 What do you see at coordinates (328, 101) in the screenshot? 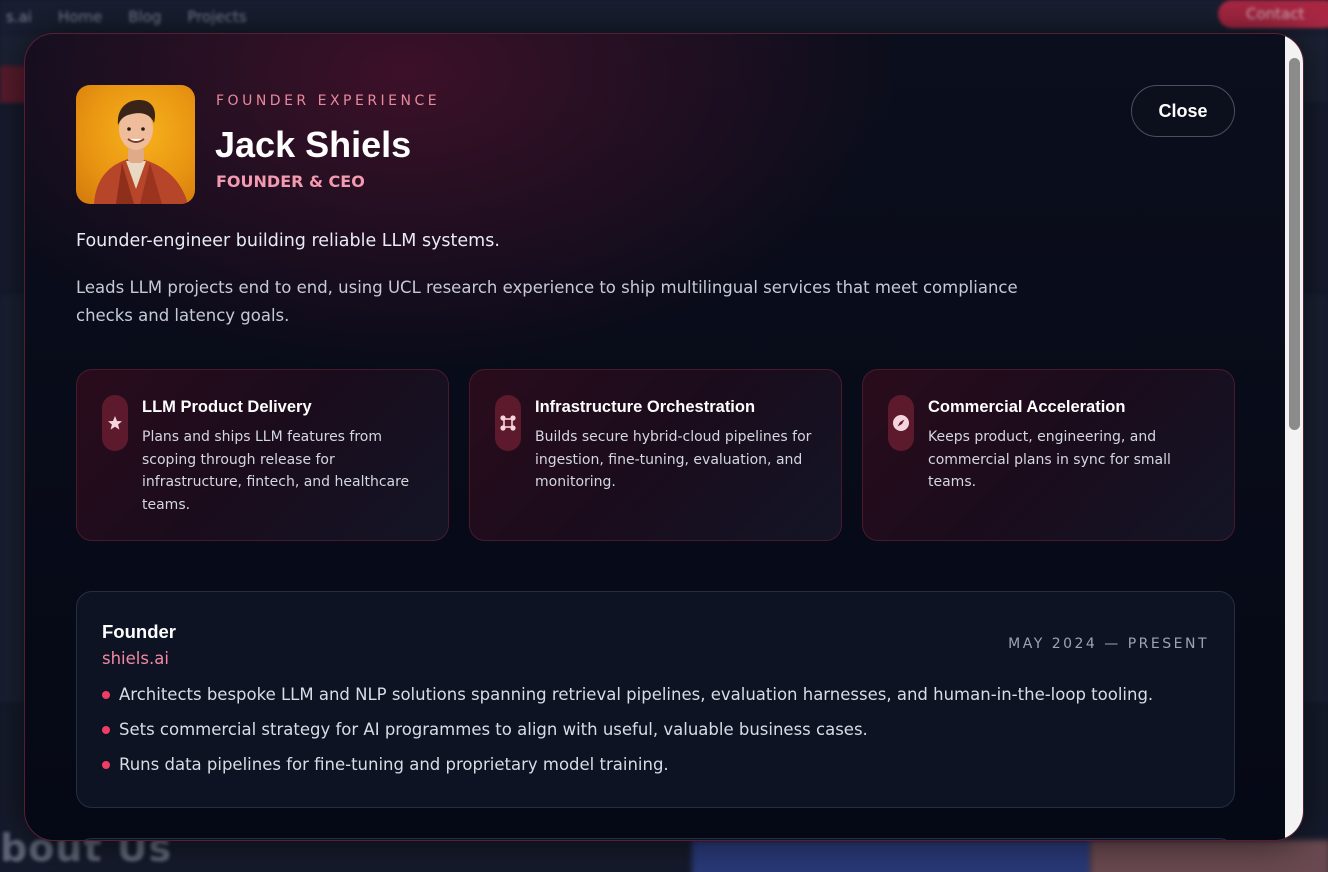
I see `modal-eyebrow: FOUNDER EXPERIENCE` at bounding box center [328, 101].